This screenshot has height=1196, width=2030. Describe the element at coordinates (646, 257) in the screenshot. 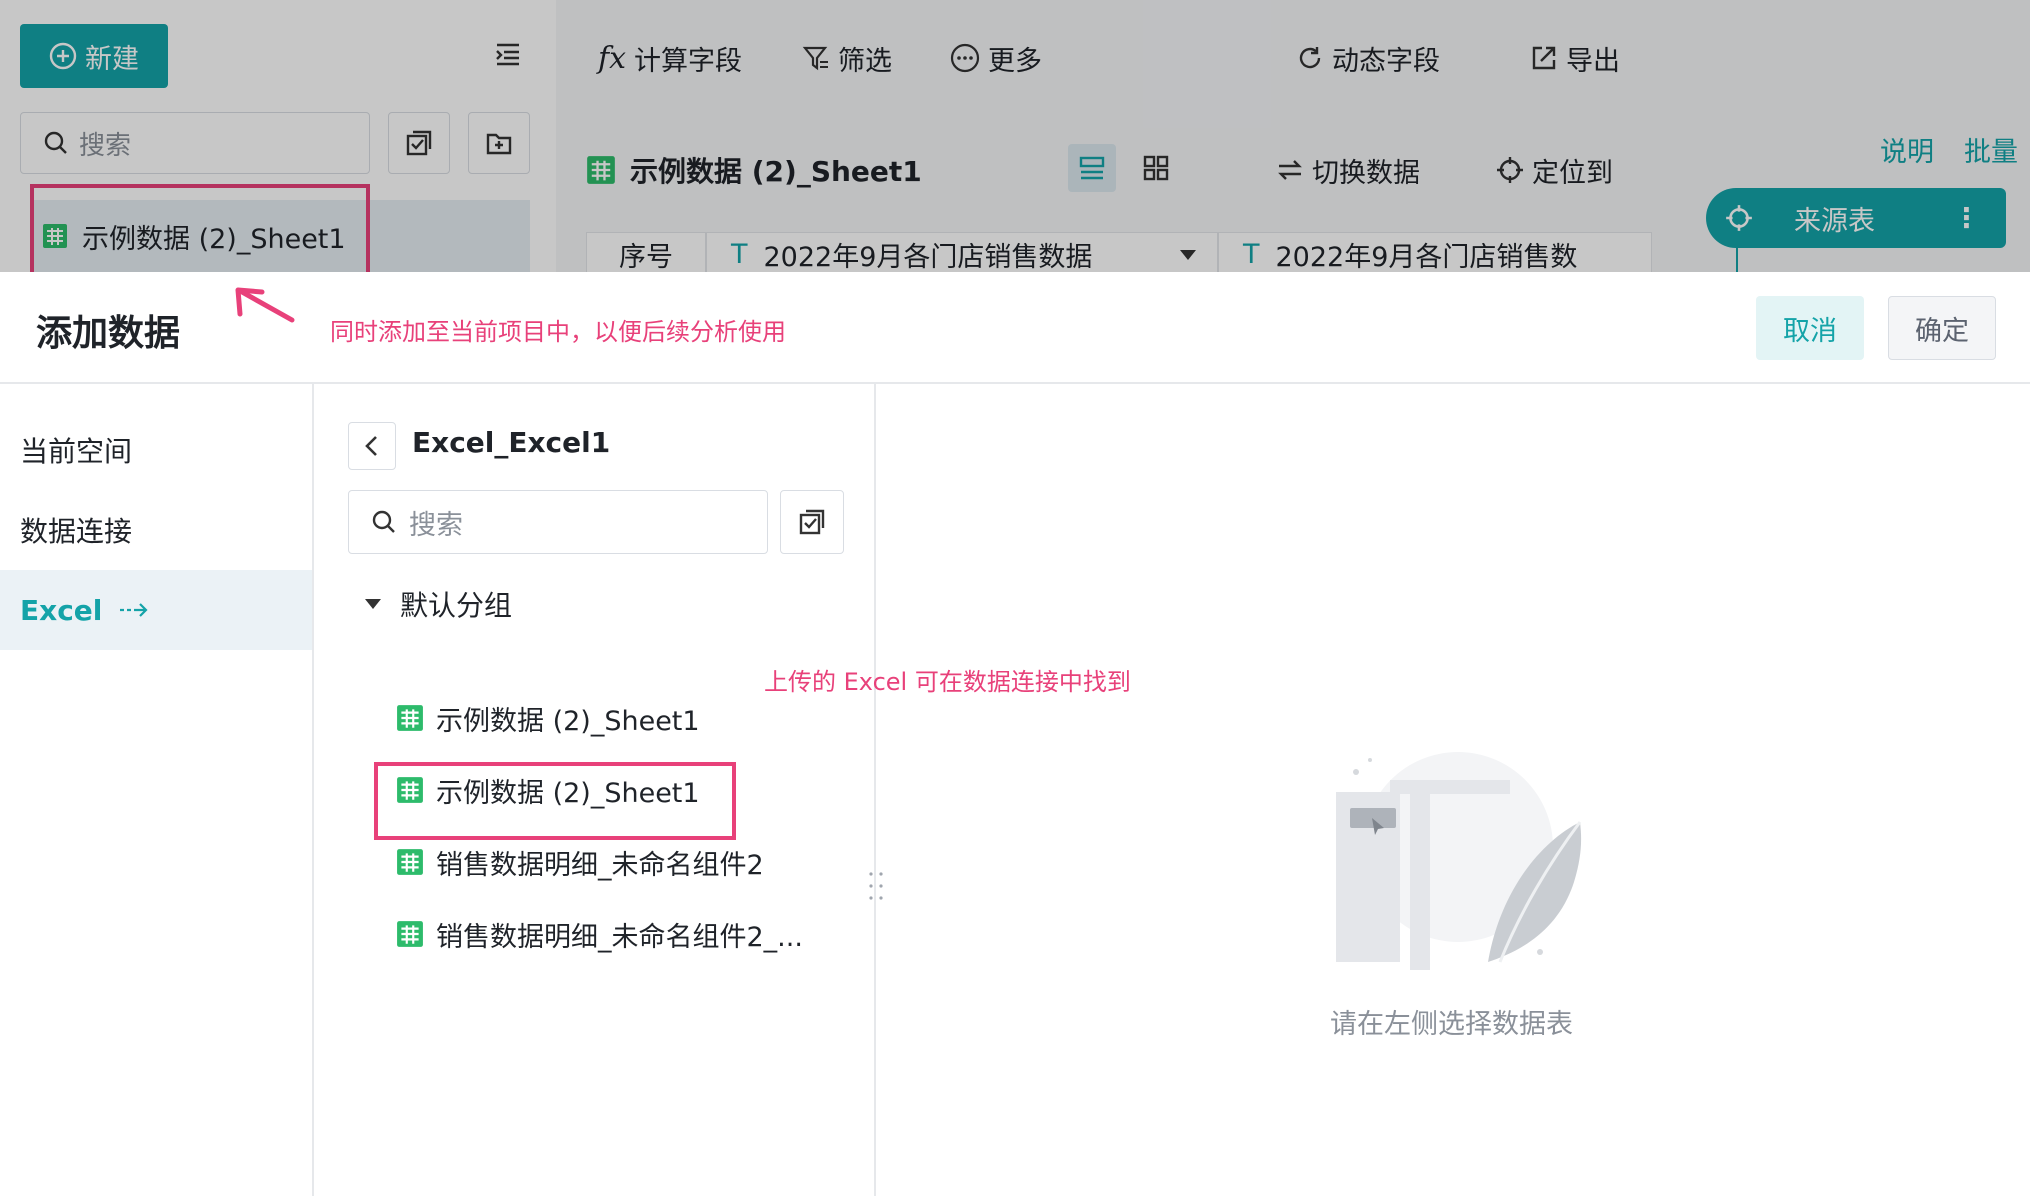

I see `column-index-label: 序号` at that location.